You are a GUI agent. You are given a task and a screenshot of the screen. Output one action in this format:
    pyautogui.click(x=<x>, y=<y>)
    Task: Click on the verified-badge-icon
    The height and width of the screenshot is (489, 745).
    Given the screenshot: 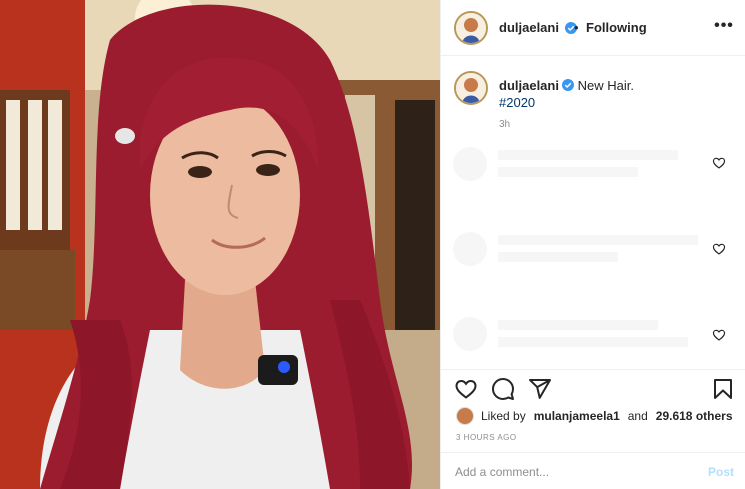 What is the action you would take?
    pyautogui.click(x=567, y=85)
    